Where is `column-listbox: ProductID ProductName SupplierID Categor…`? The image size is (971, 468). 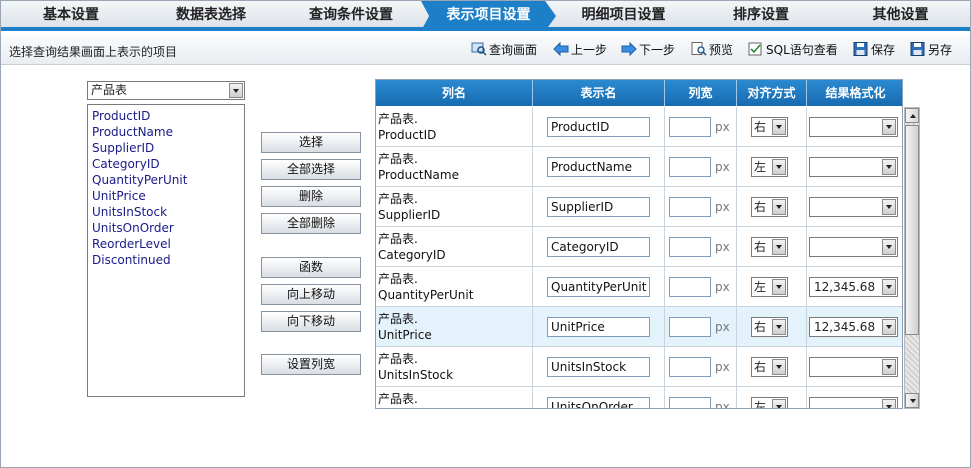 column-listbox: ProductID ProductName SupplierID Categor… is located at coordinates (166, 250).